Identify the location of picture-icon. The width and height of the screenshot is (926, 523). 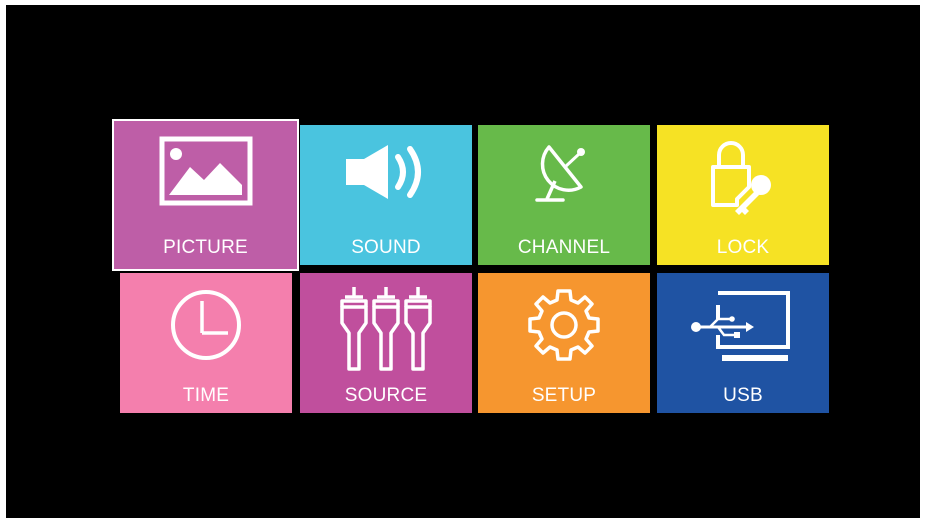
(205, 171).